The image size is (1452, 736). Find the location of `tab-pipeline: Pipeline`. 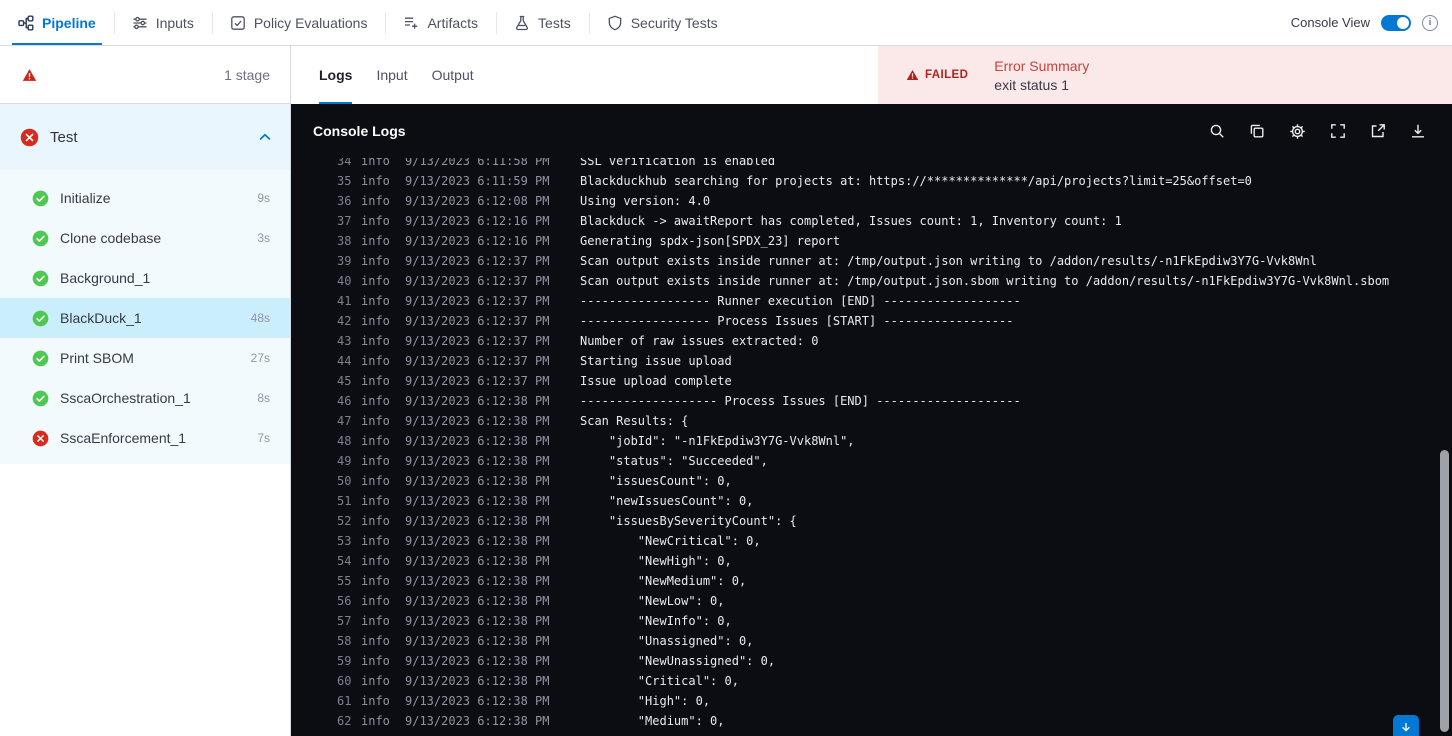

tab-pipeline: Pipeline is located at coordinates (57, 22).